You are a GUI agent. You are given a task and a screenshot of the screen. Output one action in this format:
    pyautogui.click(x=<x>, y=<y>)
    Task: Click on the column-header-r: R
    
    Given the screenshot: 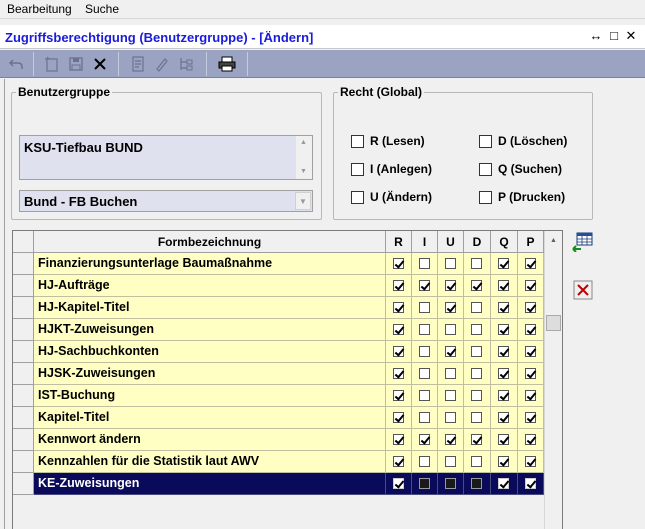 What is the action you would take?
    pyautogui.click(x=399, y=242)
    